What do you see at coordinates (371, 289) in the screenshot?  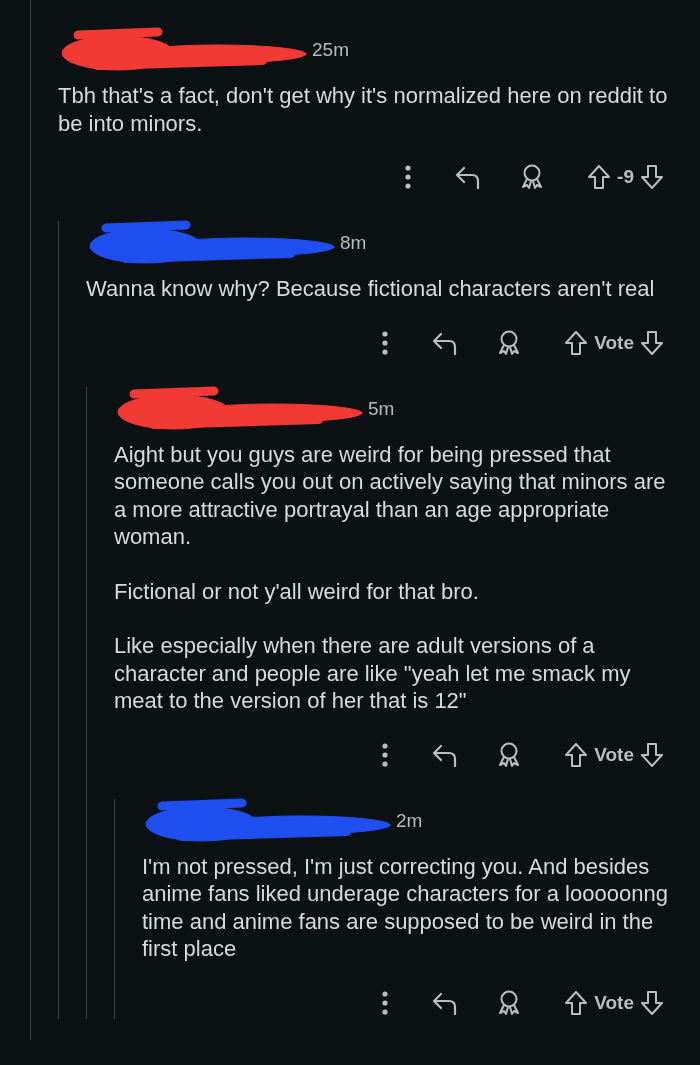 I see `comment-text: Wanna know why? Because fictional characters aren't real` at bounding box center [371, 289].